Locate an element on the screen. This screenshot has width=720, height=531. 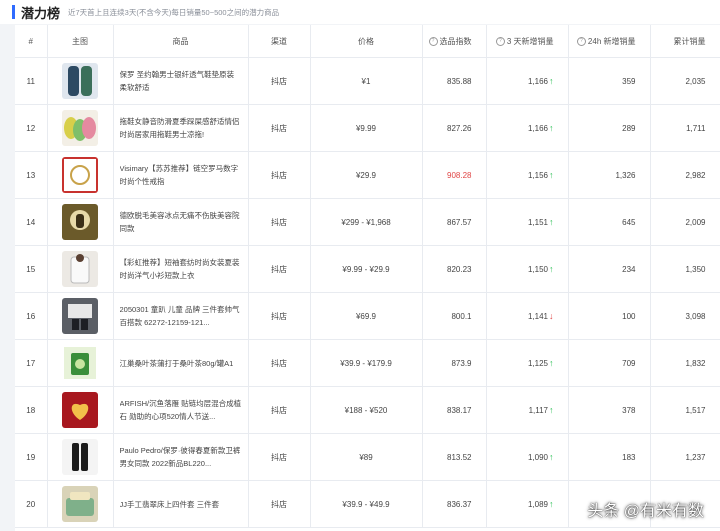
product-name-link: 【彩虹推荐】短袖套纺时尚女装夏装时尚洋气小衫短款上衣 is located at coordinates (181, 269).